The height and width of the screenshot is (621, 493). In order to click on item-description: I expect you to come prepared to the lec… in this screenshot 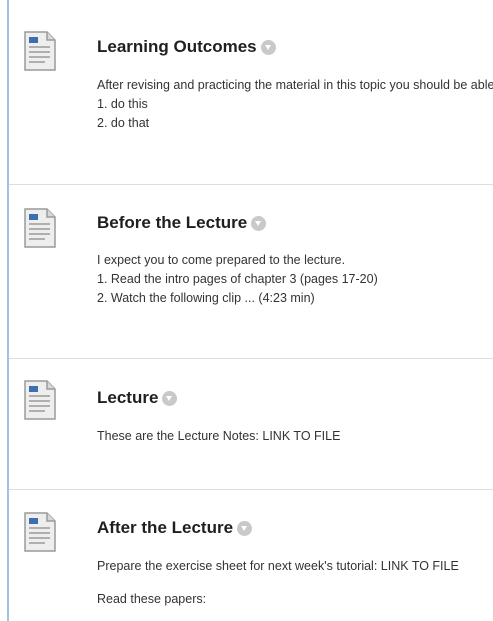, I will do `click(237, 279)`.